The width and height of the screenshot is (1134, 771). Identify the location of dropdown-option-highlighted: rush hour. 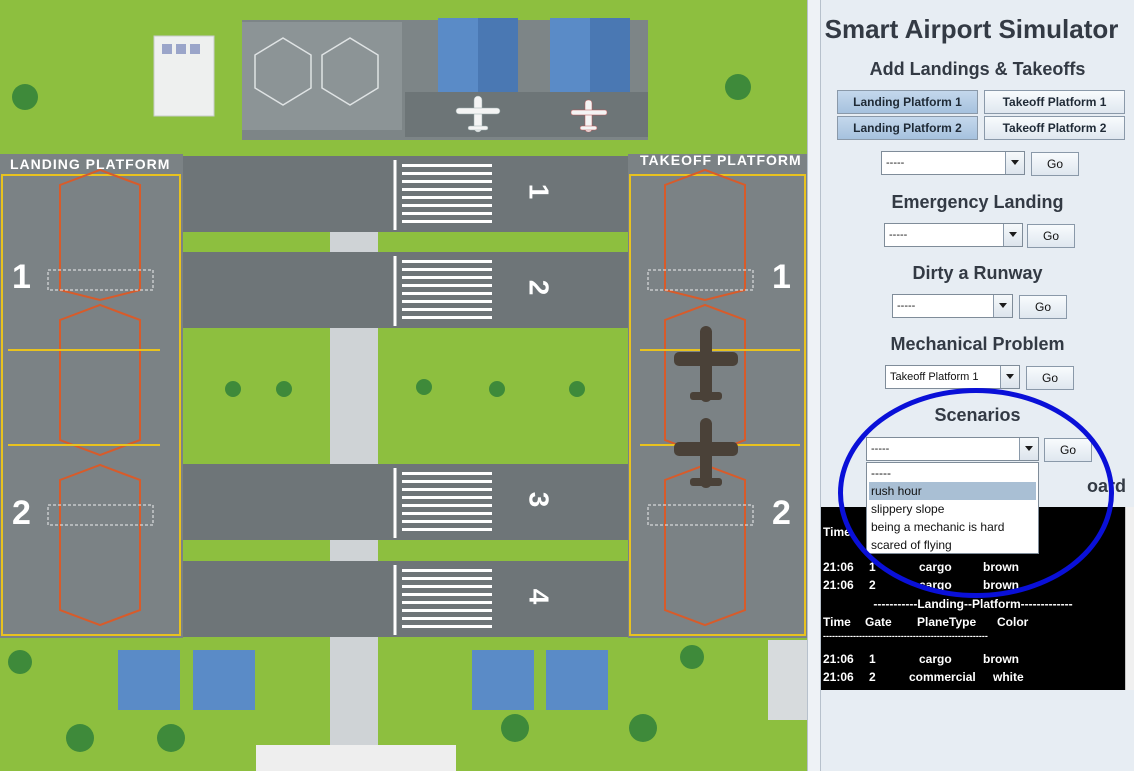
(952, 491).